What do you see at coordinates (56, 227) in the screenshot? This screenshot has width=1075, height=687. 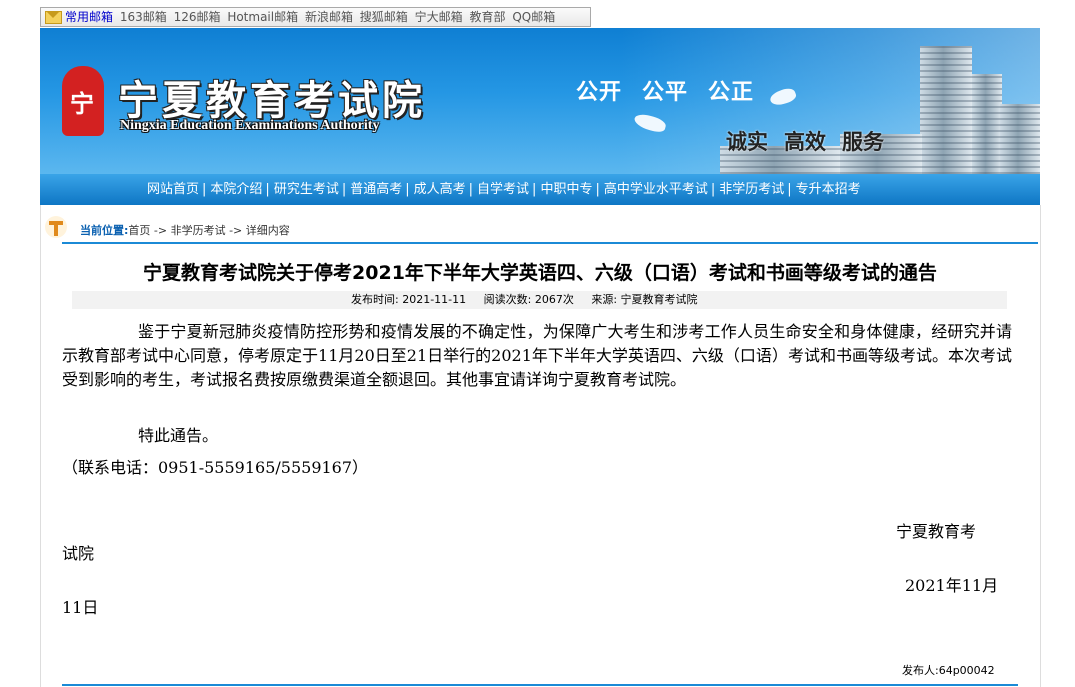 I see `location-icon` at bounding box center [56, 227].